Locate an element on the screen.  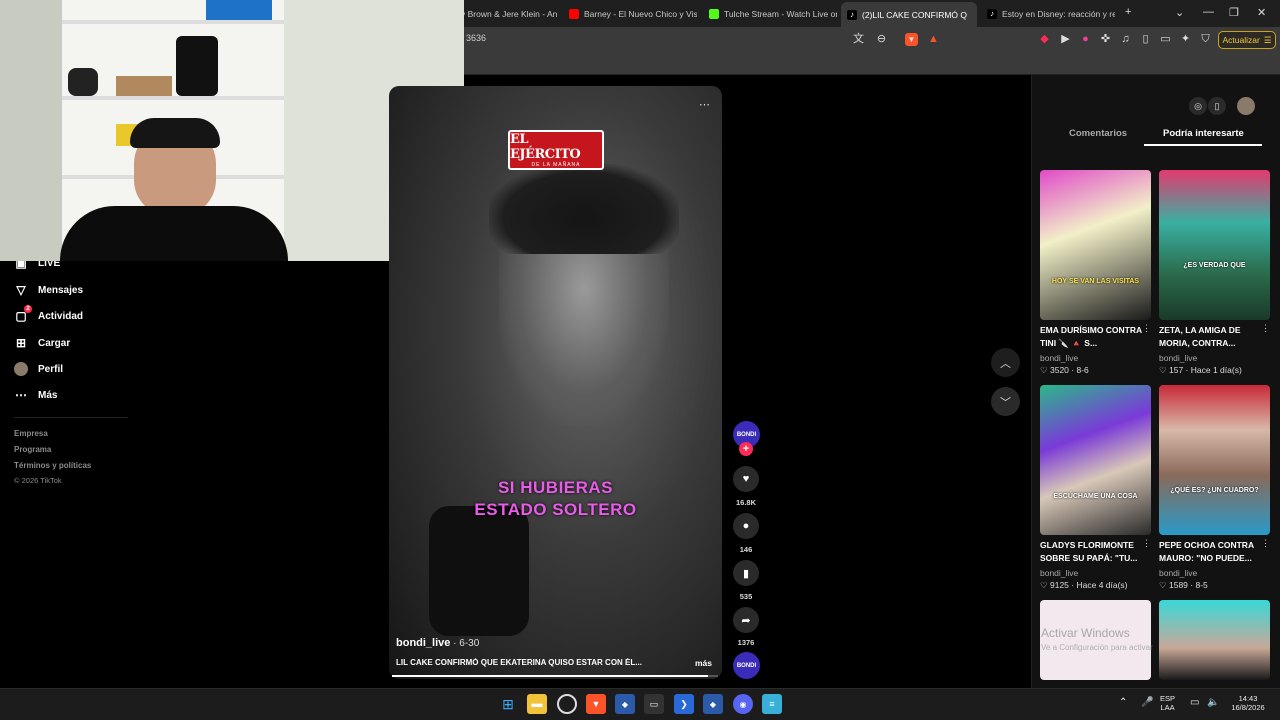
share-count: 1376 is located at coordinates (746, 642).